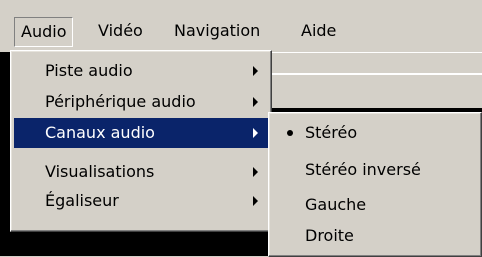 The image size is (482, 257). I want to click on menu-aide: Aide, so click(318, 31).